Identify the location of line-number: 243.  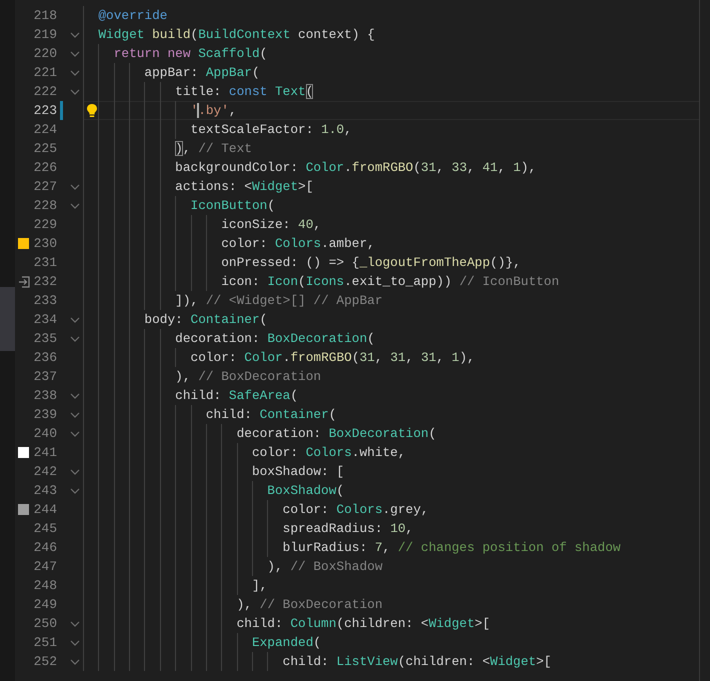
(44, 491).